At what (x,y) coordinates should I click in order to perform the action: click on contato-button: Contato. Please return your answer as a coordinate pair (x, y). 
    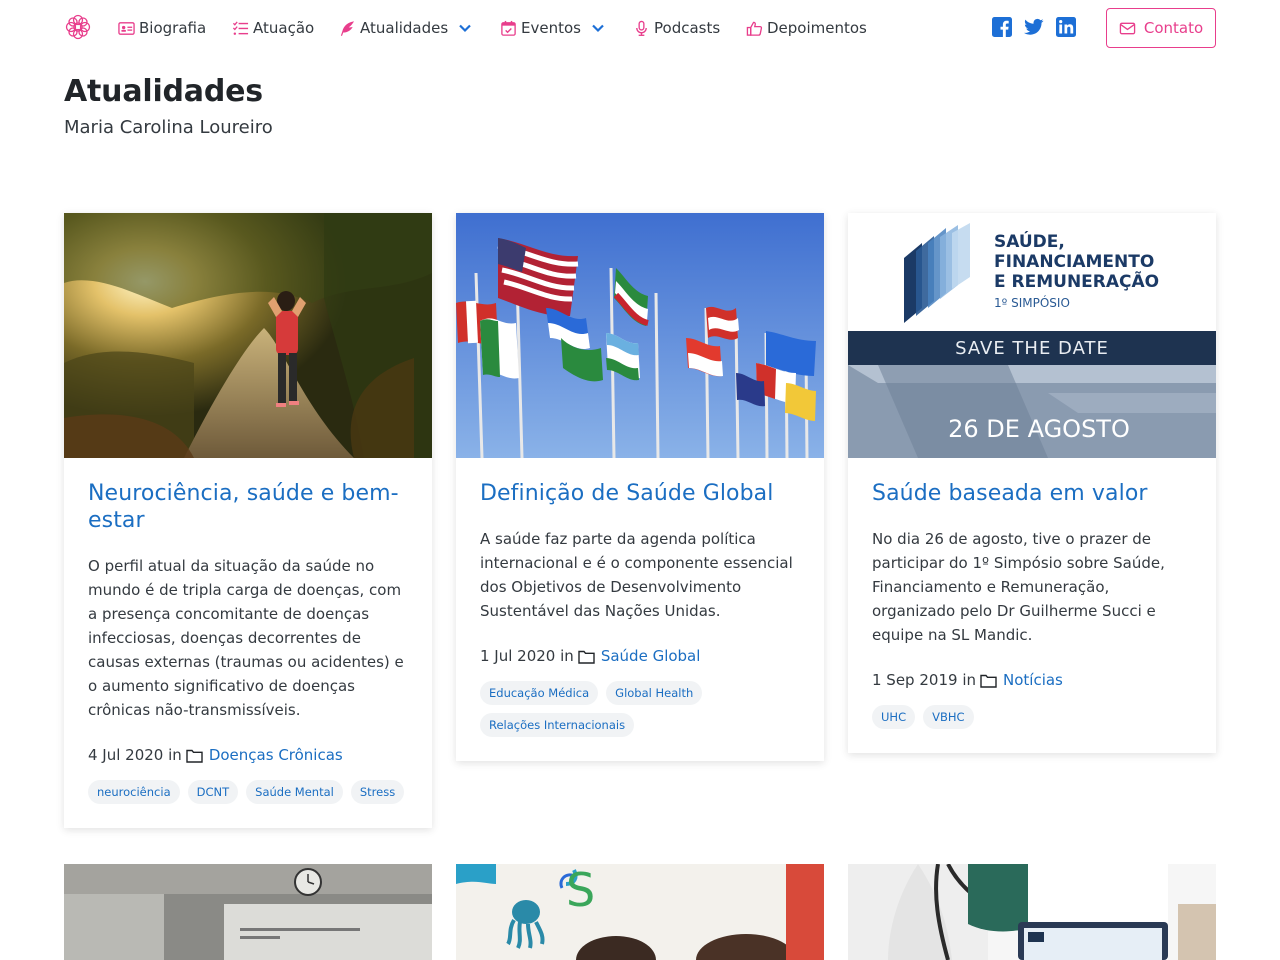
    Looking at the image, I should click on (1161, 28).